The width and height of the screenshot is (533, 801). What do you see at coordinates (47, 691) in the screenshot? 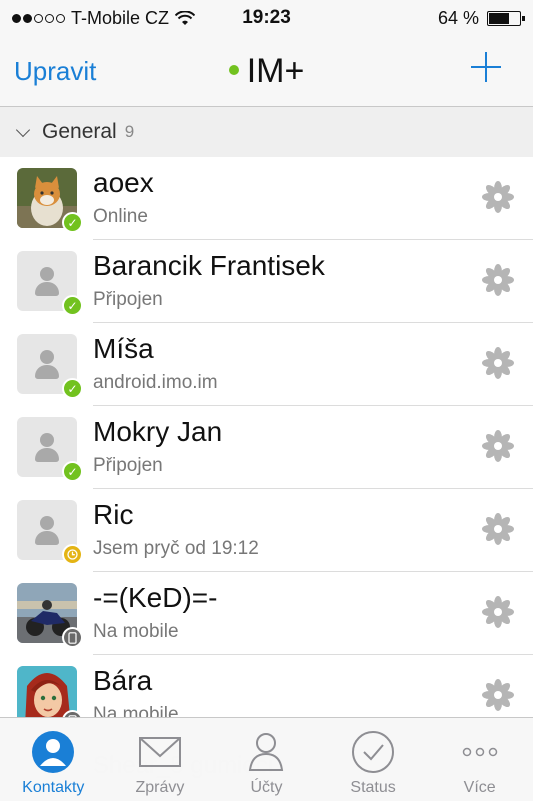
I see `avatar` at bounding box center [47, 691].